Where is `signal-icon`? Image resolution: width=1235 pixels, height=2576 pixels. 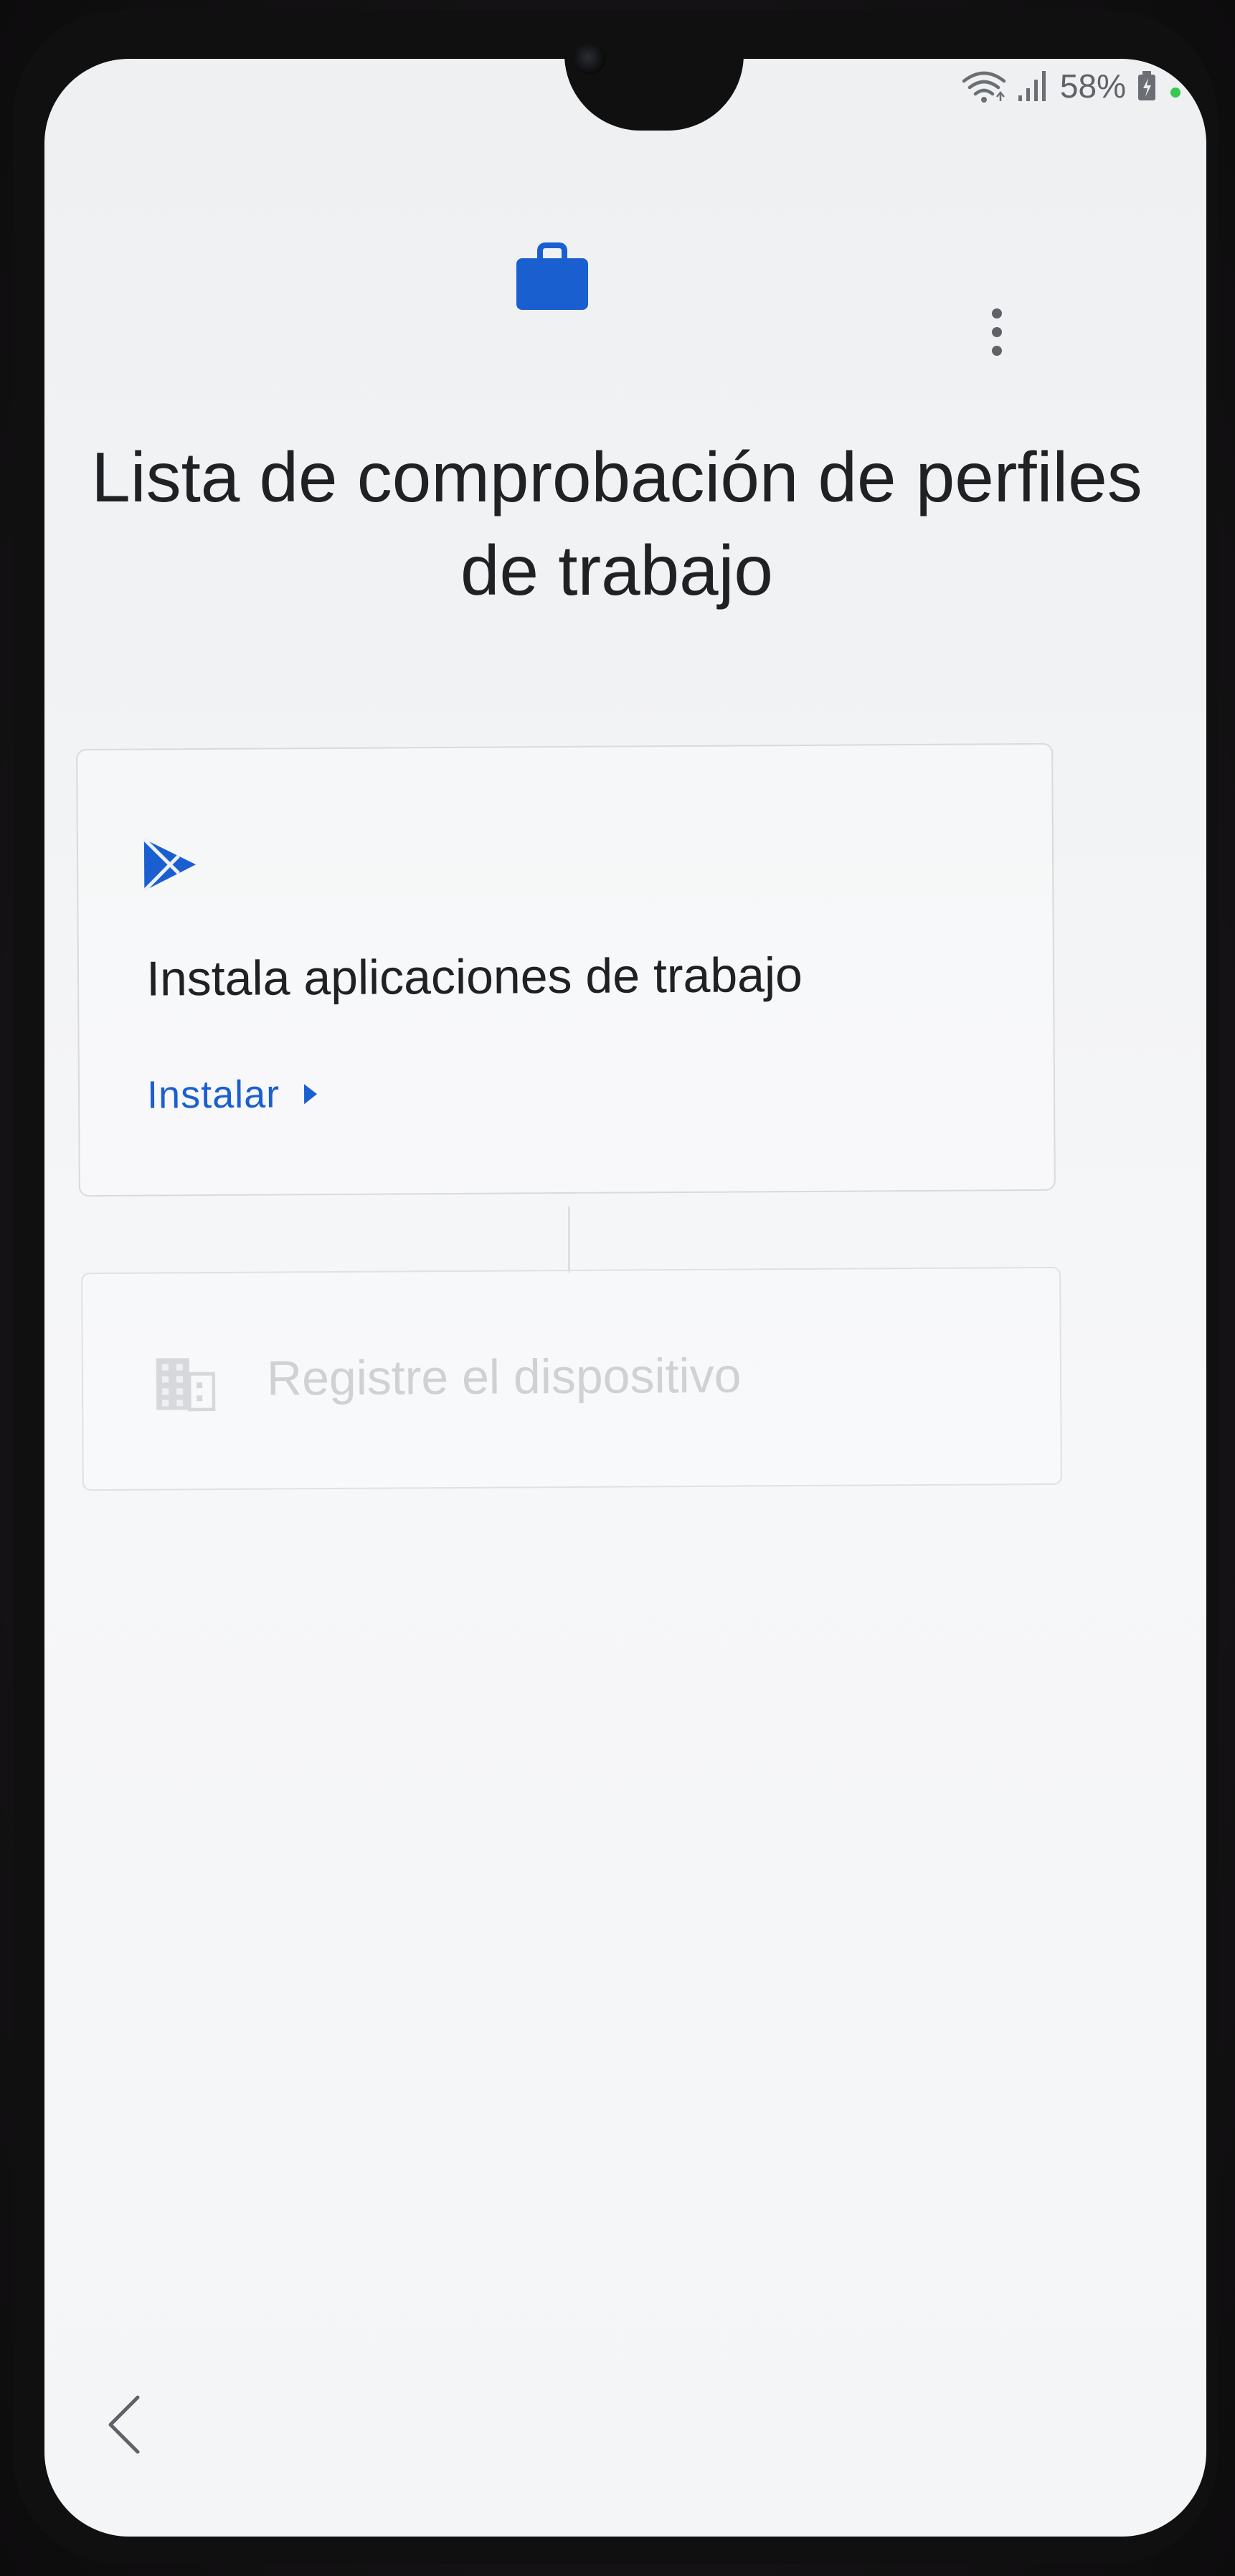 signal-icon is located at coordinates (1033, 86).